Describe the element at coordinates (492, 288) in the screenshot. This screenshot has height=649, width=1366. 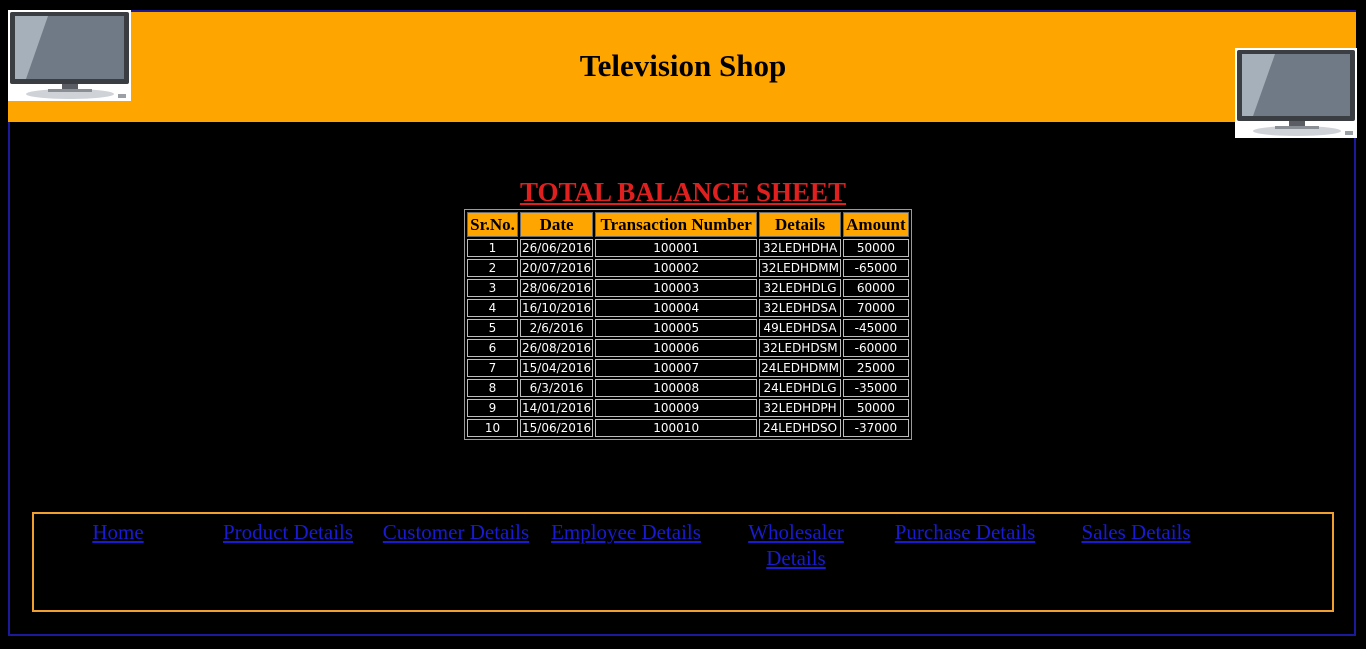
I see `cell-sr-no: 3` at that location.